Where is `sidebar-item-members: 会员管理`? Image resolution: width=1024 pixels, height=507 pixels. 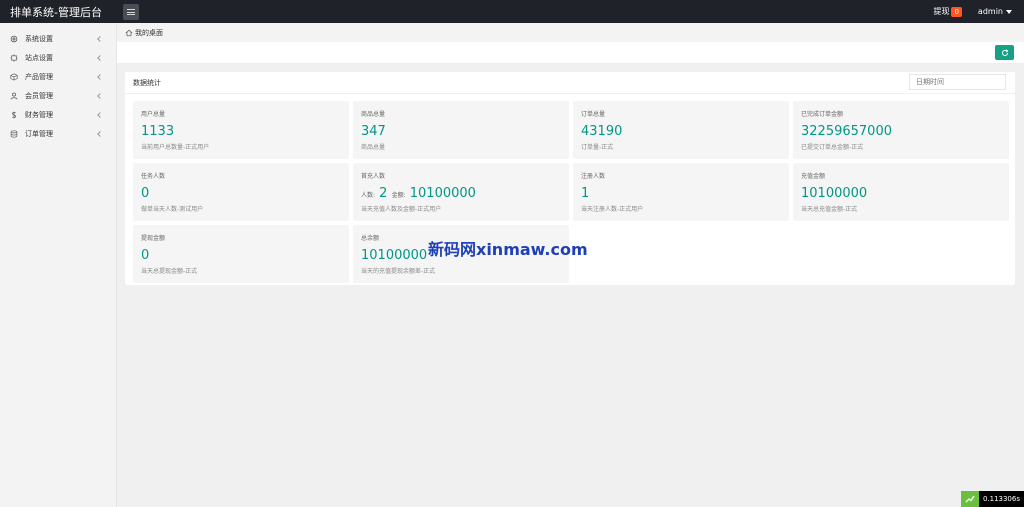 sidebar-item-members: 会员管理 is located at coordinates (58, 95).